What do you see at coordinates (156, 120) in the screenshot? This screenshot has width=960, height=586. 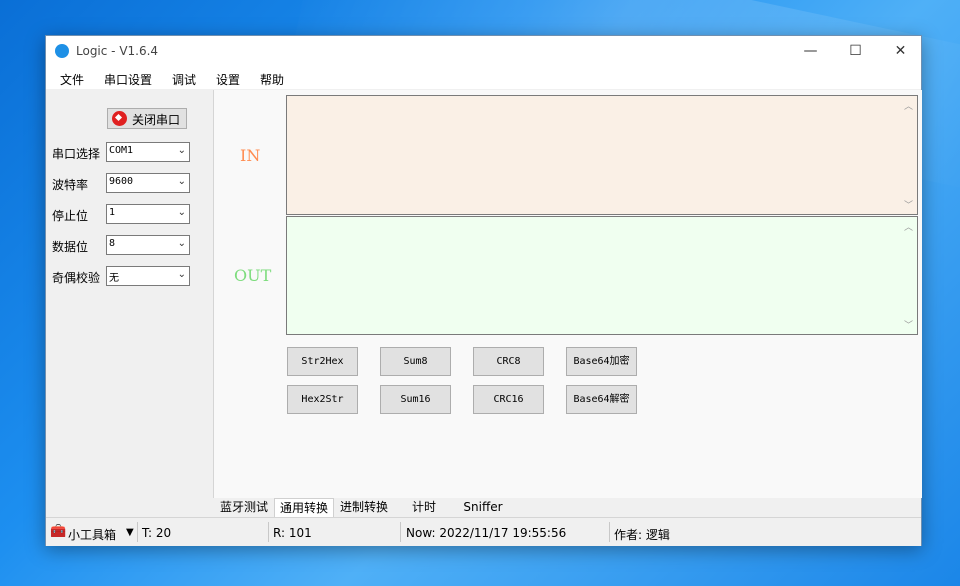 I see `close-port-label: 关闭串口` at bounding box center [156, 120].